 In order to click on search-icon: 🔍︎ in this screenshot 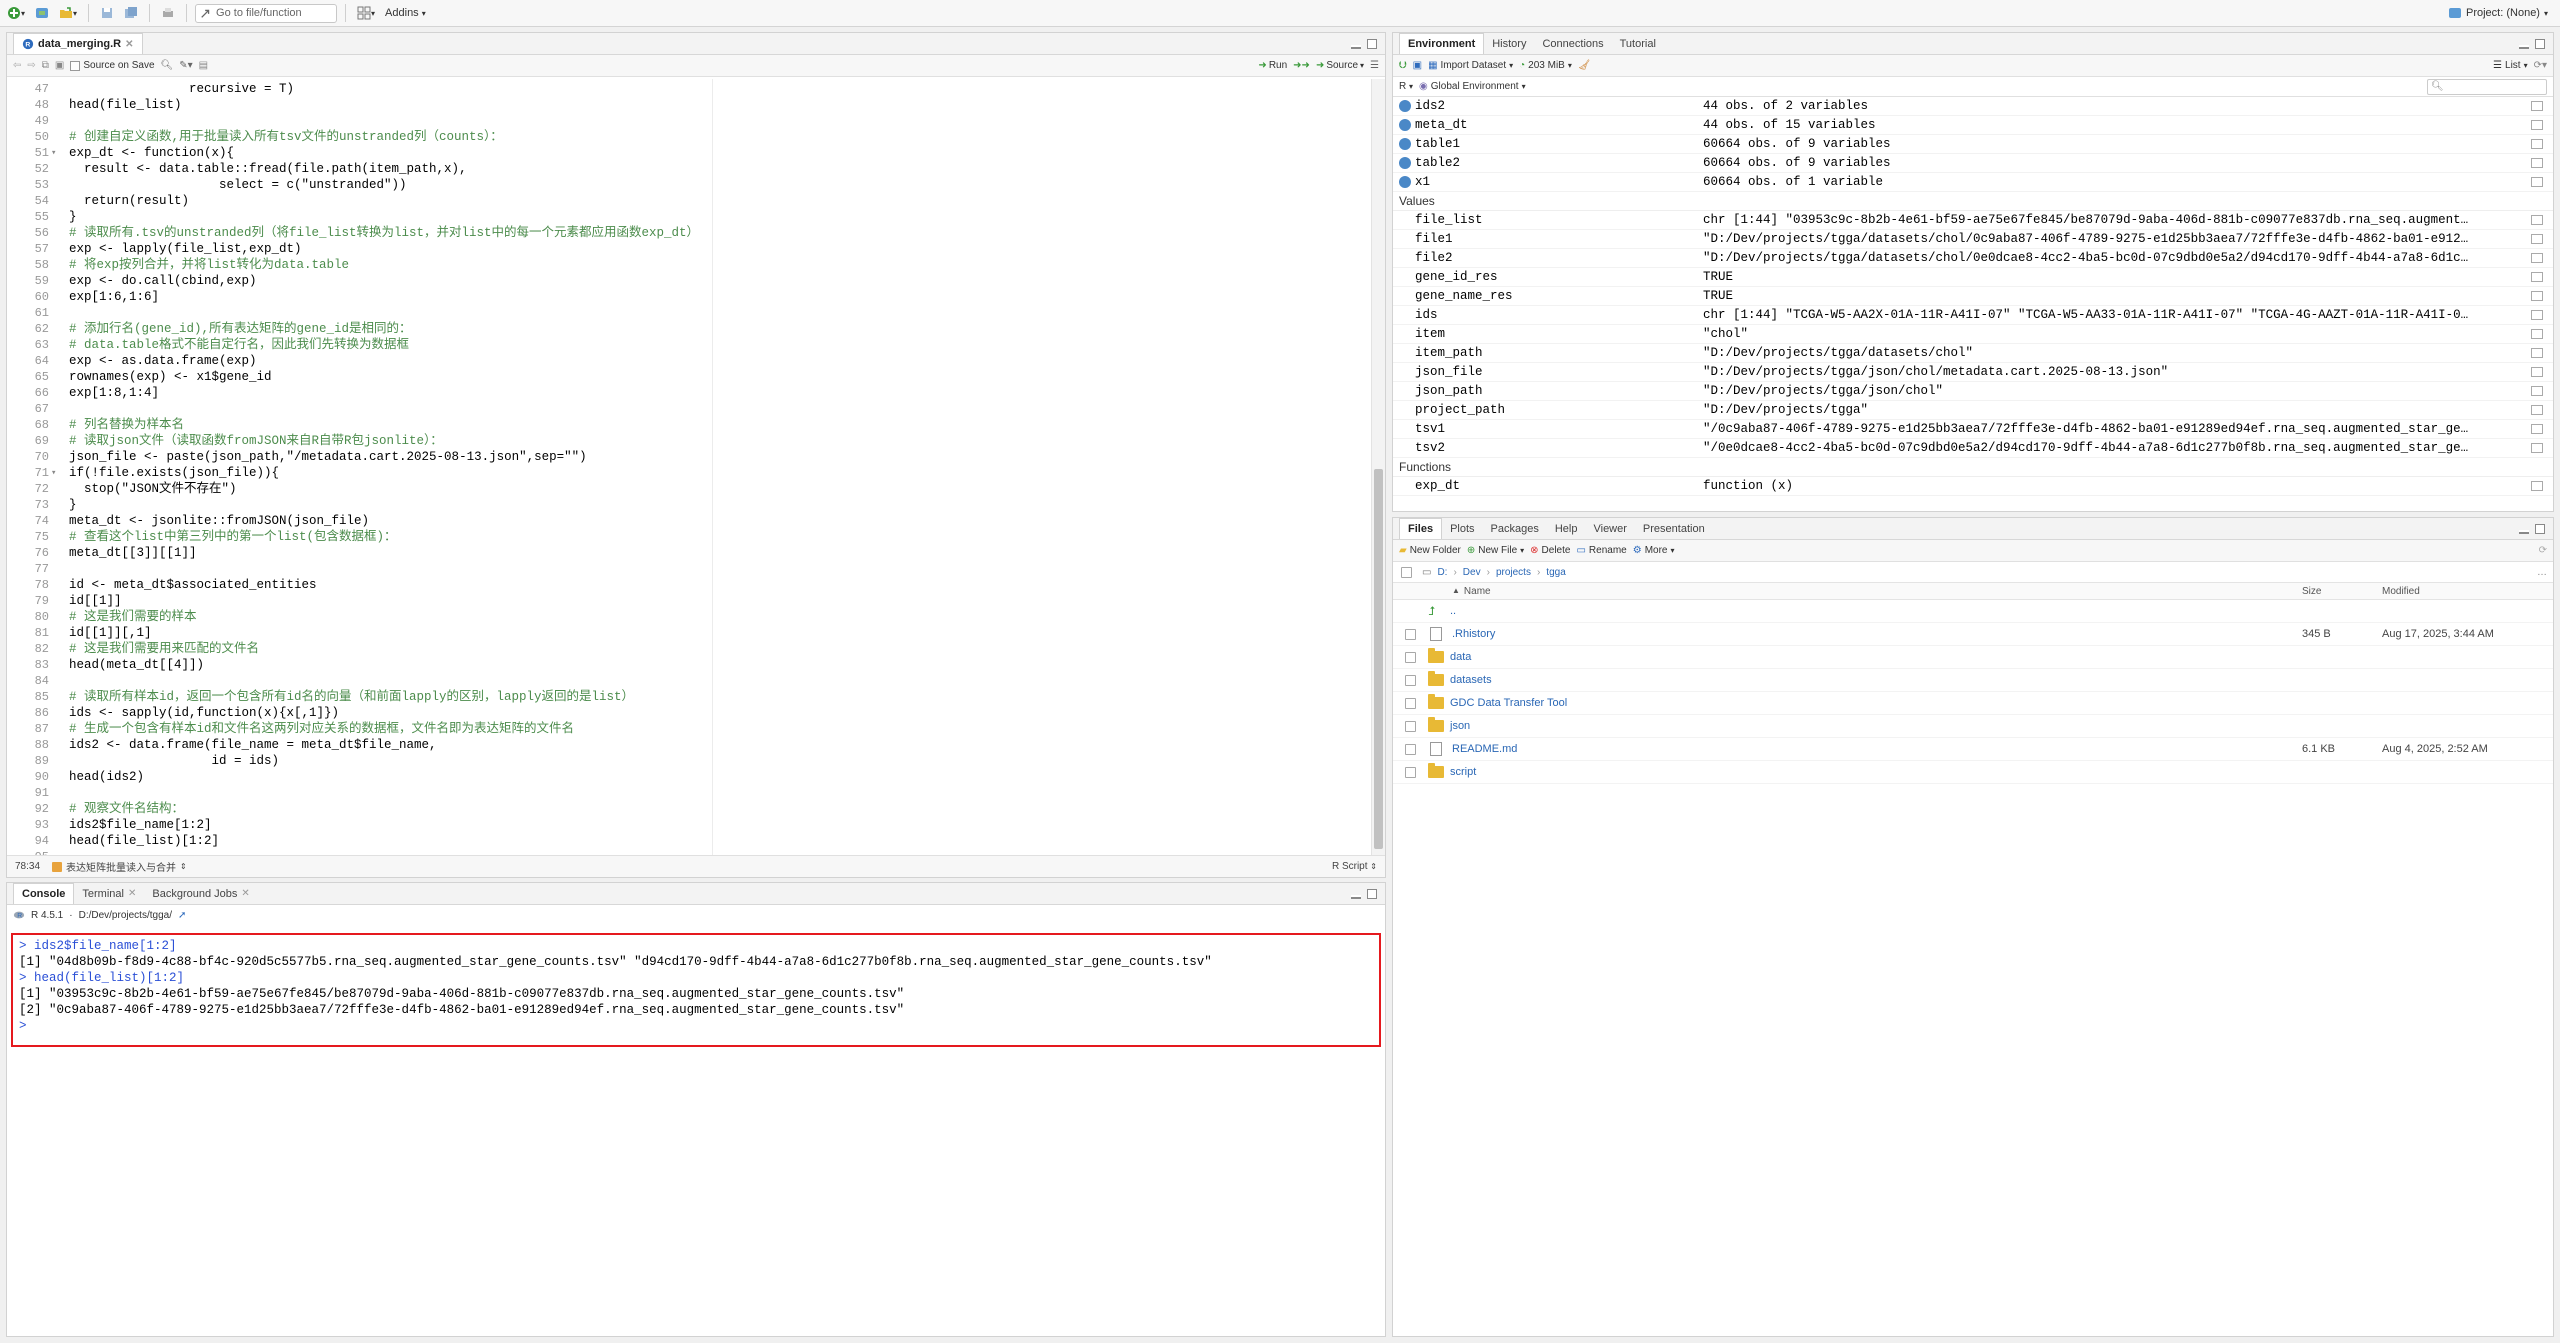, I will do `click(167, 65)`.